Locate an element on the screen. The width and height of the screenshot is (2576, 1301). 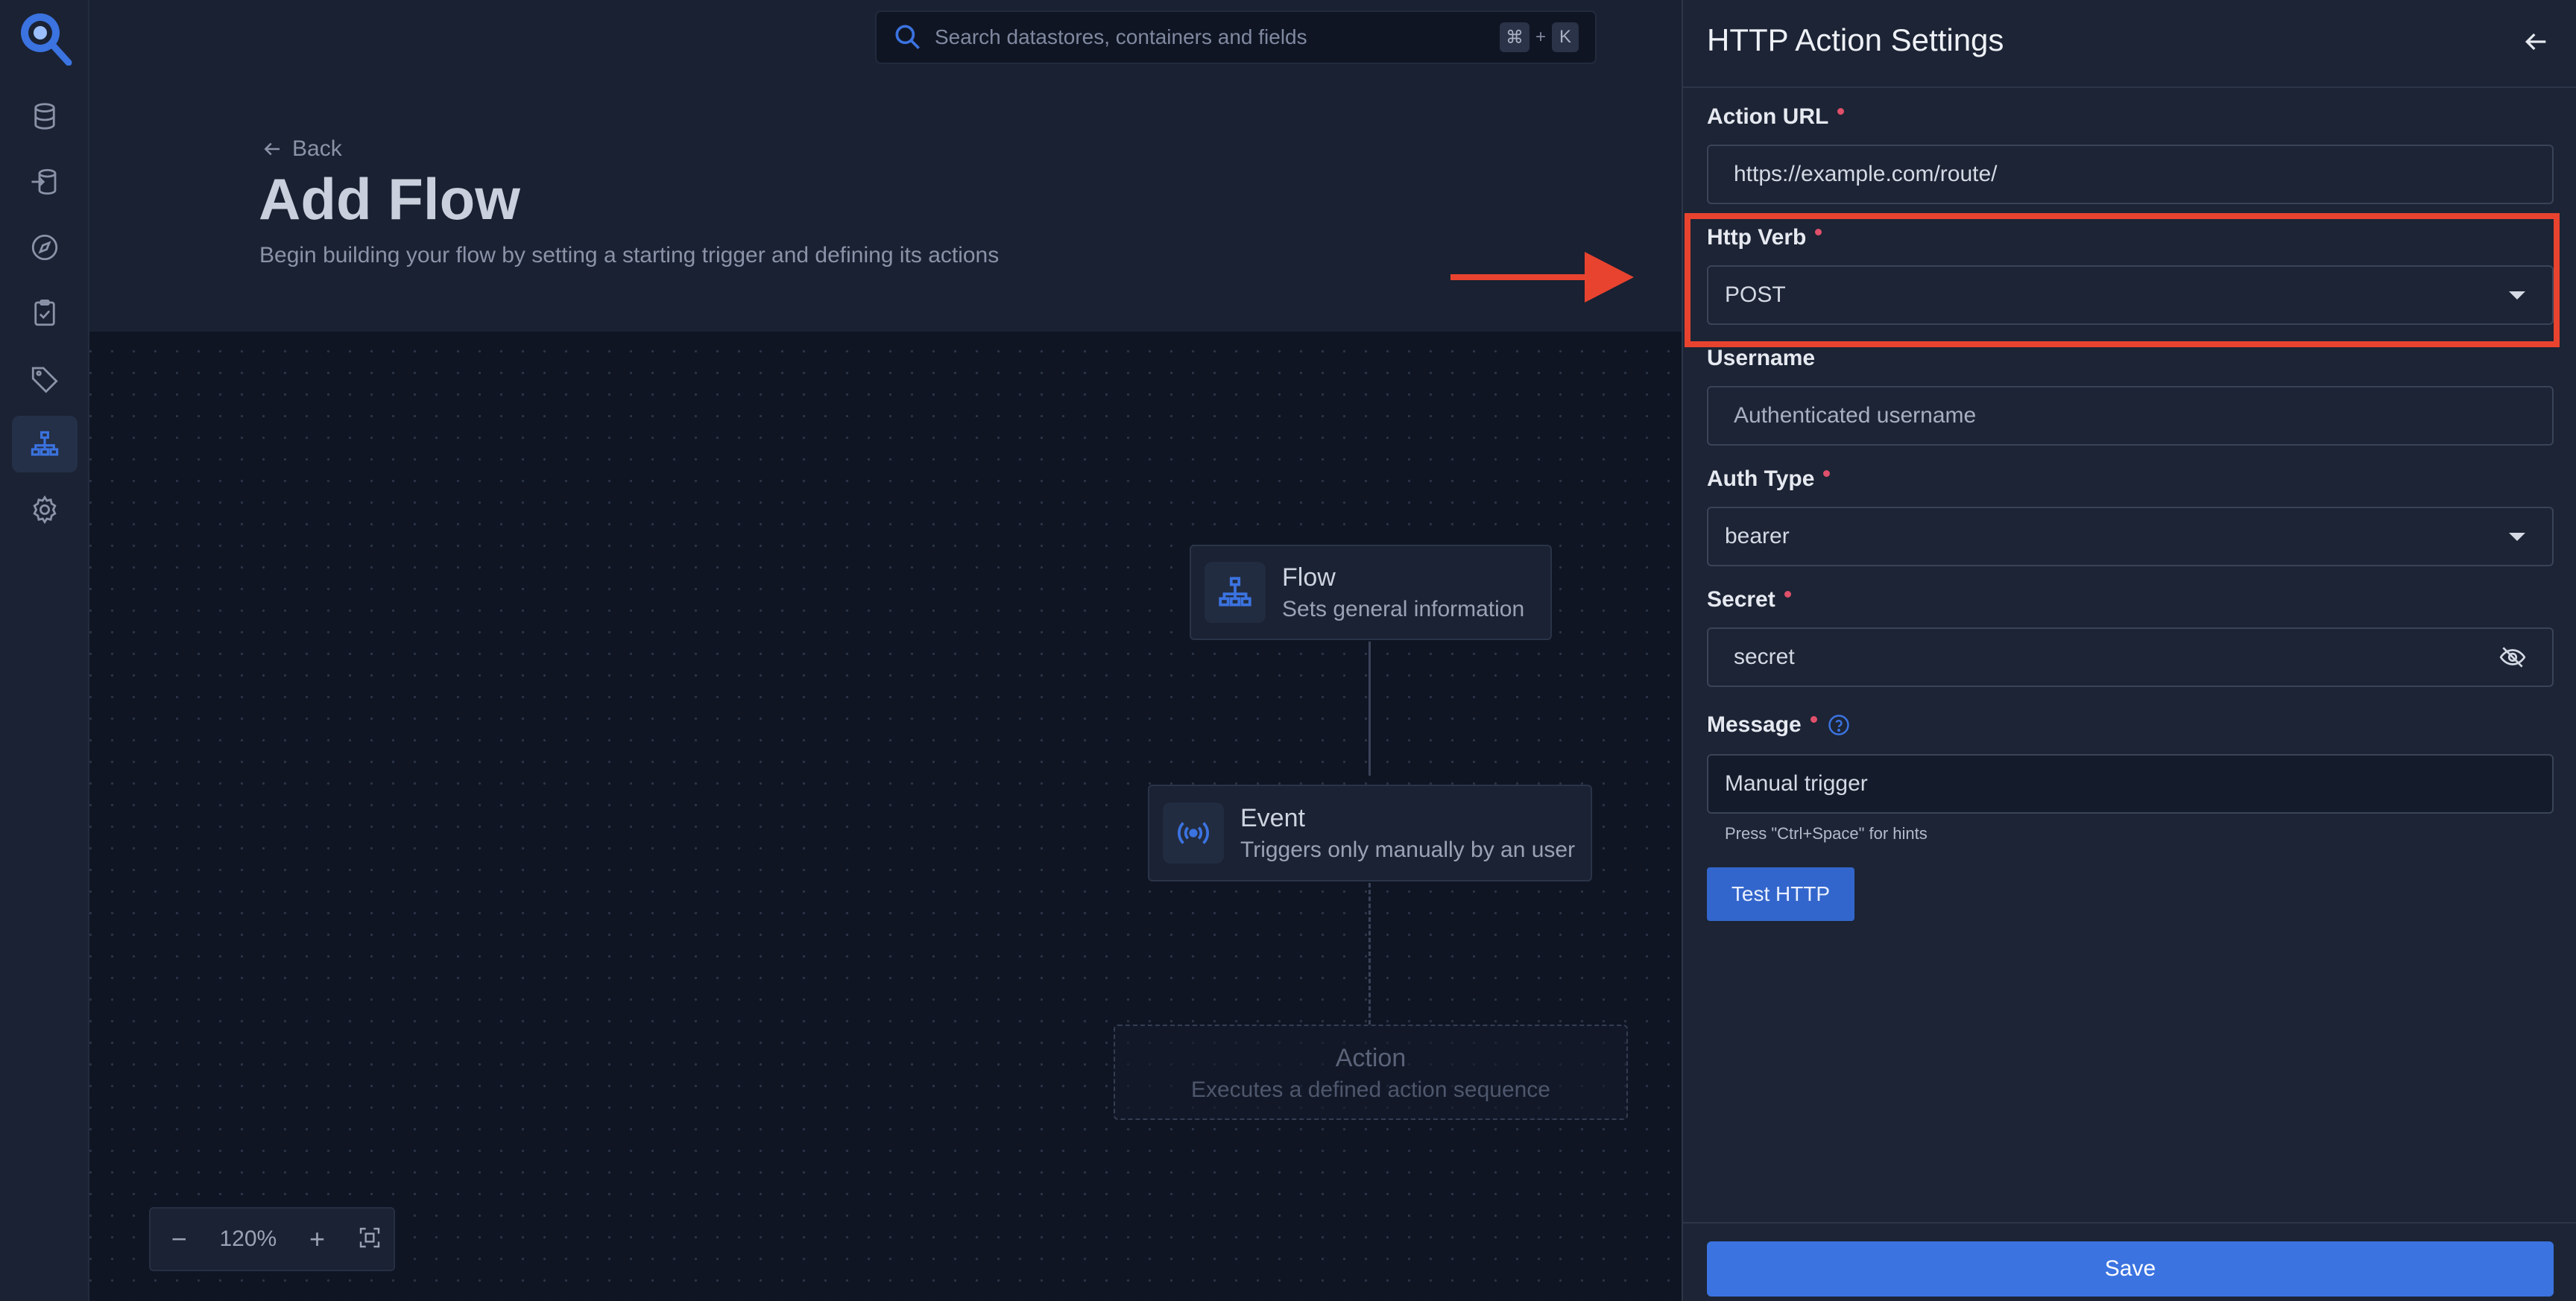
caret-down-icon is located at coordinates (2517, 536).